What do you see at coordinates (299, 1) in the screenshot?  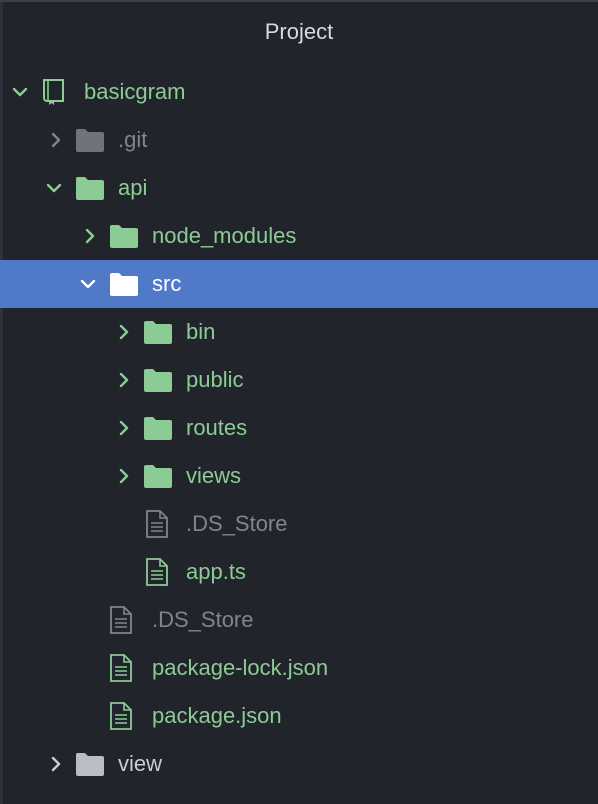 I see `panel-top-border` at bounding box center [299, 1].